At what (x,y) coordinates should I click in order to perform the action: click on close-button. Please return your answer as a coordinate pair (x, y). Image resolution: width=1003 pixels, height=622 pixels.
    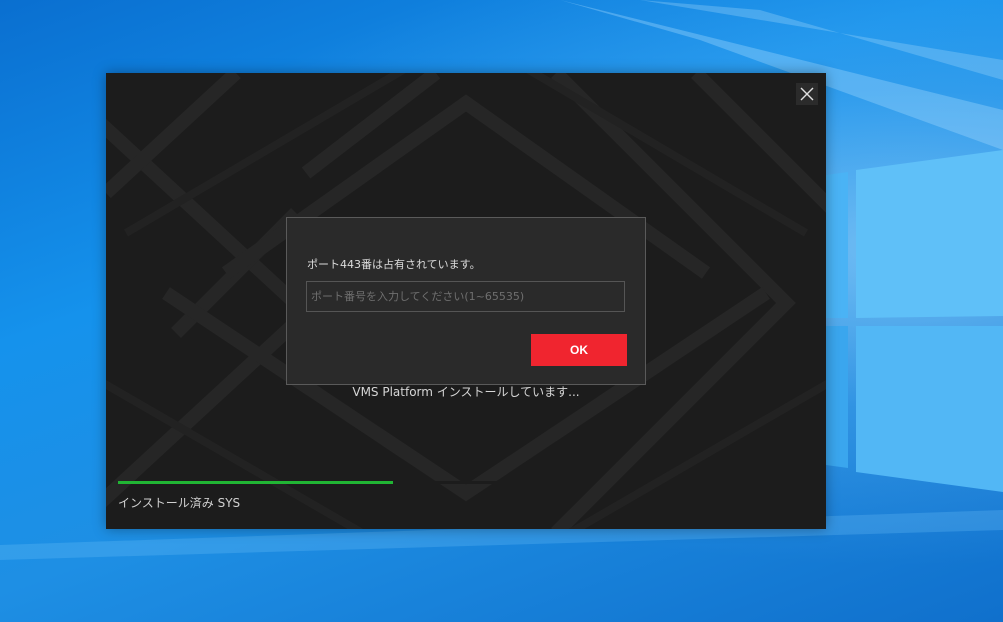
    Looking at the image, I should click on (807, 94).